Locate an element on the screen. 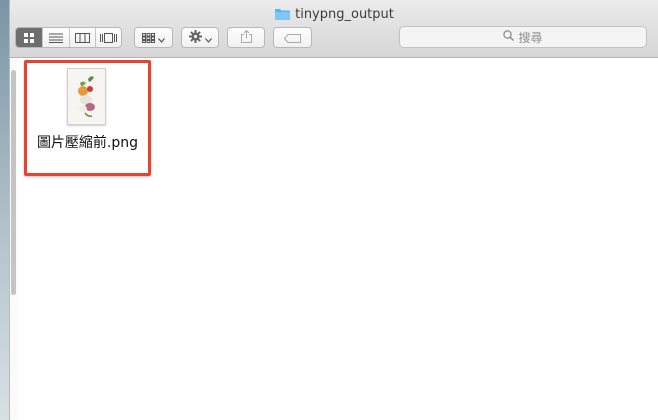  scrollbar-track is located at coordinates (13, 239).